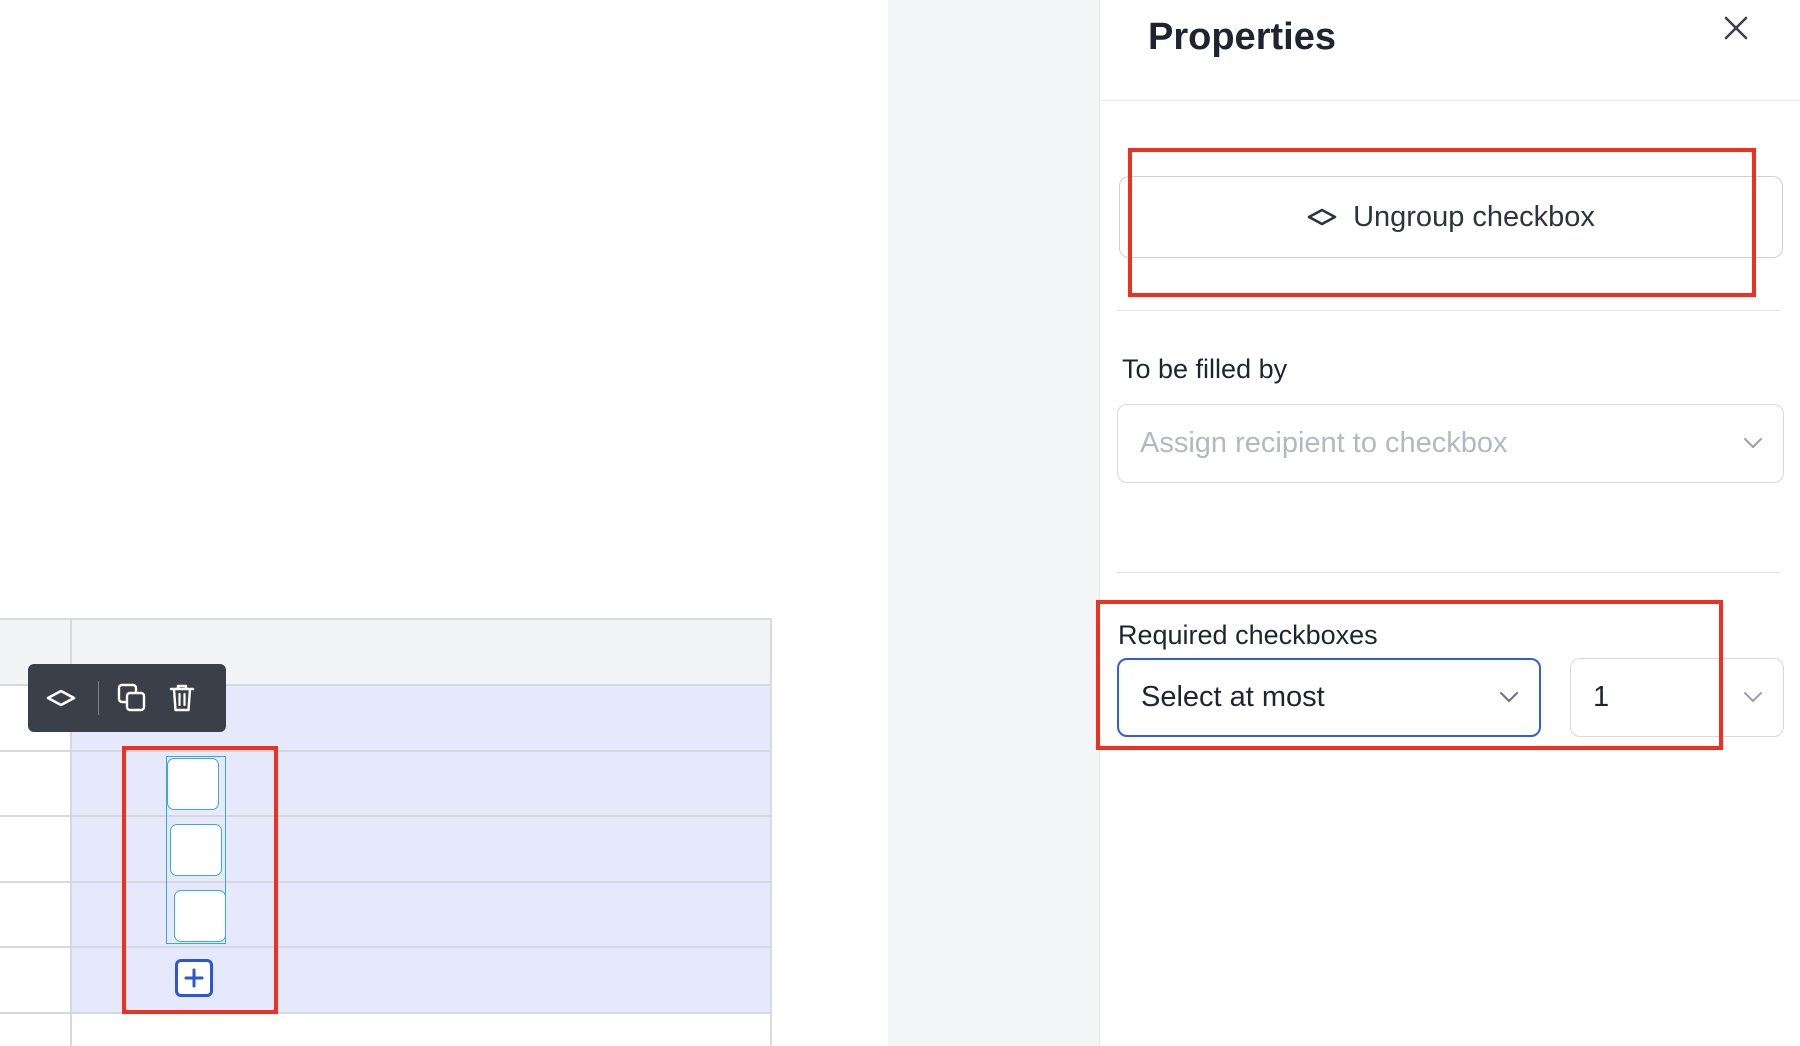 The image size is (1800, 1046). Describe the element at coordinates (1474, 216) in the screenshot. I see `ungroup-button-label: Ungroup checkbox` at that location.